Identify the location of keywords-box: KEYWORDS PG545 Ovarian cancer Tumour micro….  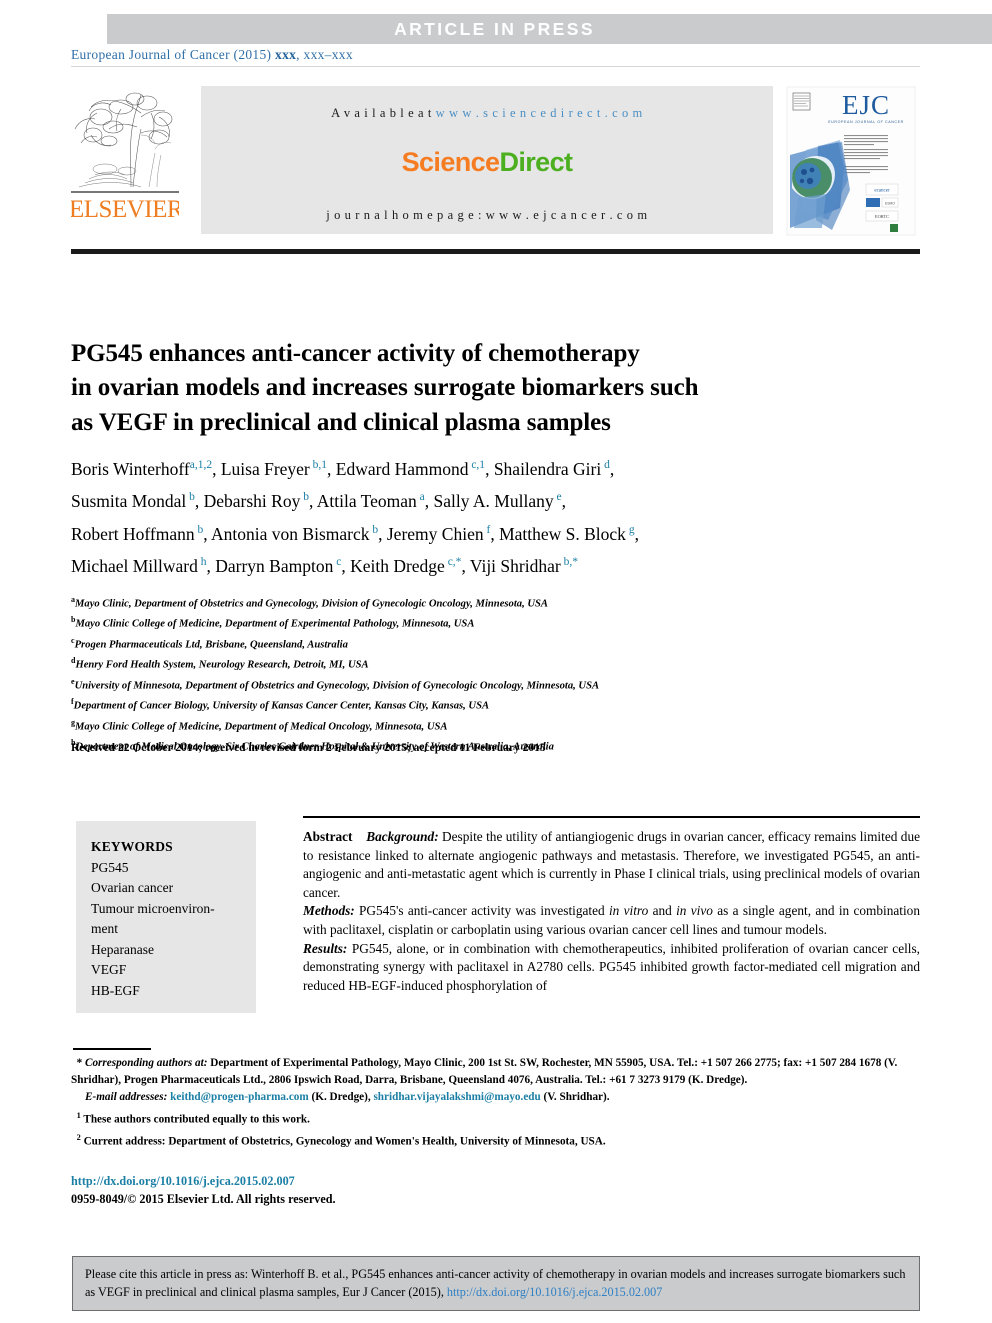
(166, 917).